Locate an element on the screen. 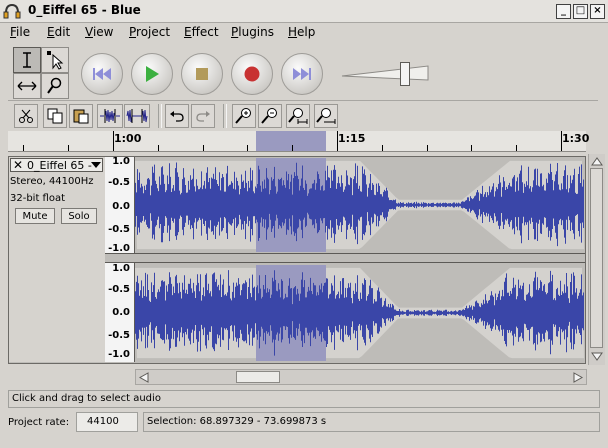  scroll-down-arrow-icon is located at coordinates (597, 357).